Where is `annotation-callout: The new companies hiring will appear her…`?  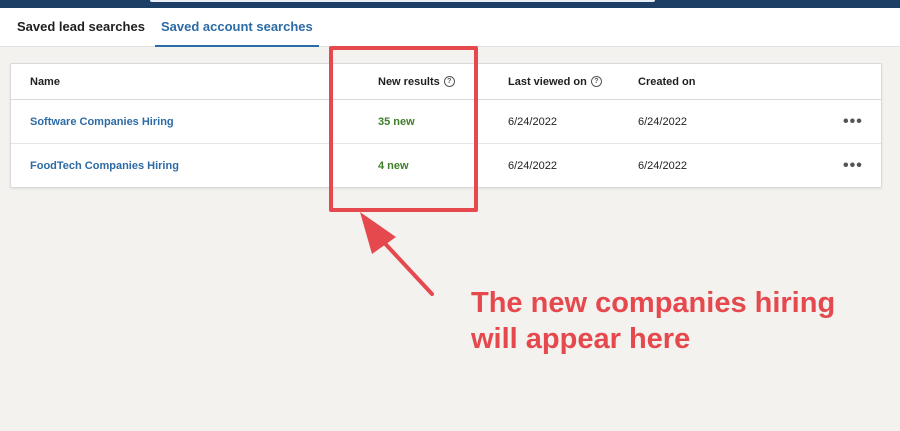 annotation-callout: The new companies hiring will appear her… is located at coordinates (681, 321).